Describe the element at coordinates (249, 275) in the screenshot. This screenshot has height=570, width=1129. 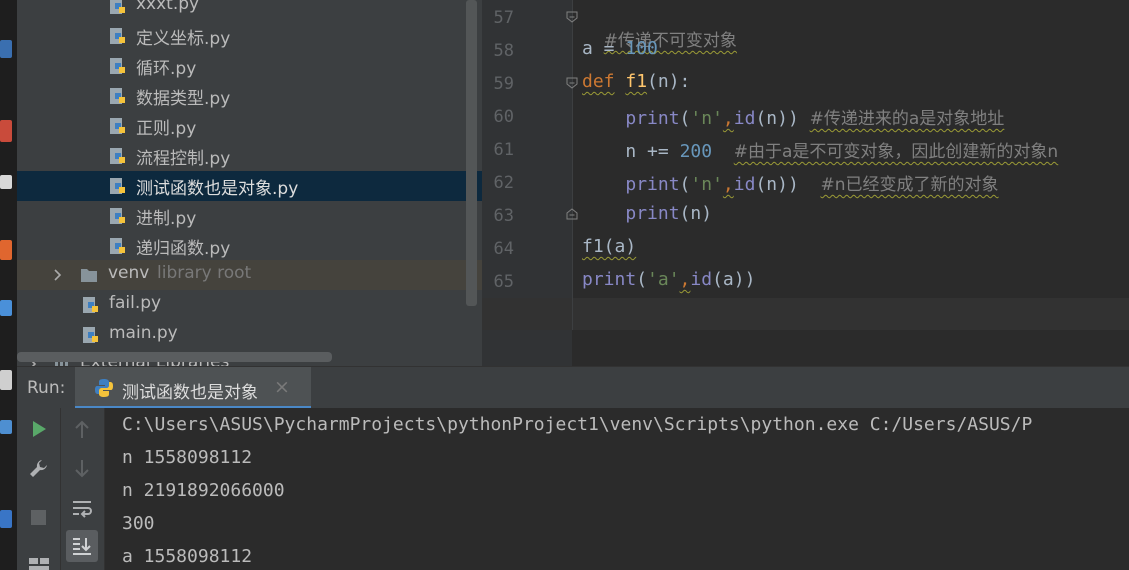
I see `tree-item-venv-folder: venv library root` at that location.